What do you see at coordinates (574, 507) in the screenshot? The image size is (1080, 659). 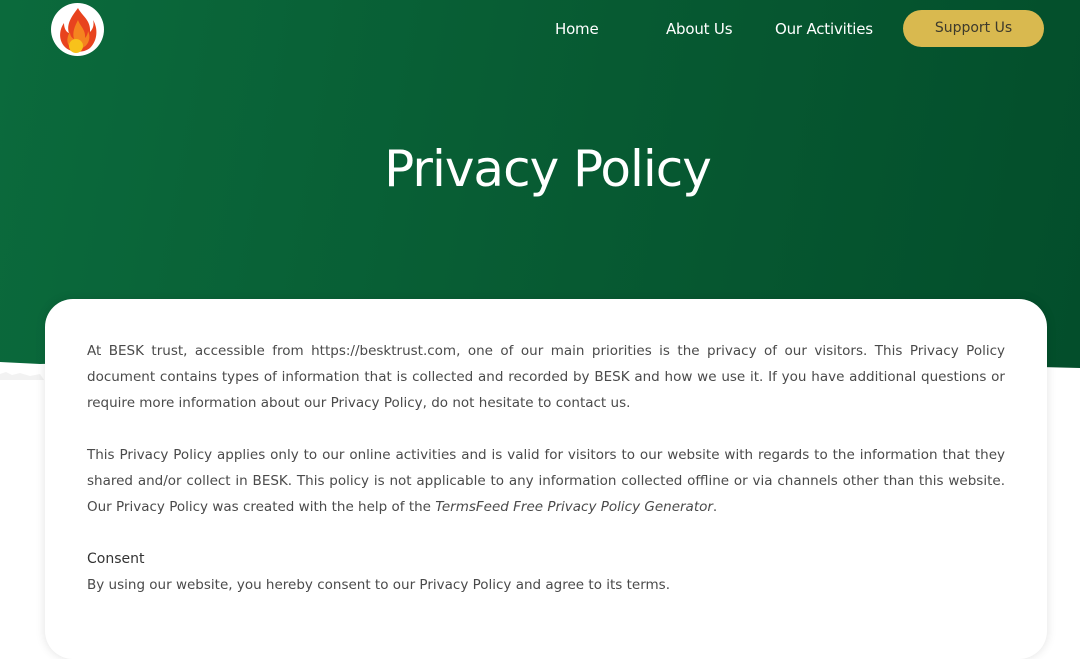 I see `termsfeed-link: TermsFeed Free Privacy Policy Generator` at bounding box center [574, 507].